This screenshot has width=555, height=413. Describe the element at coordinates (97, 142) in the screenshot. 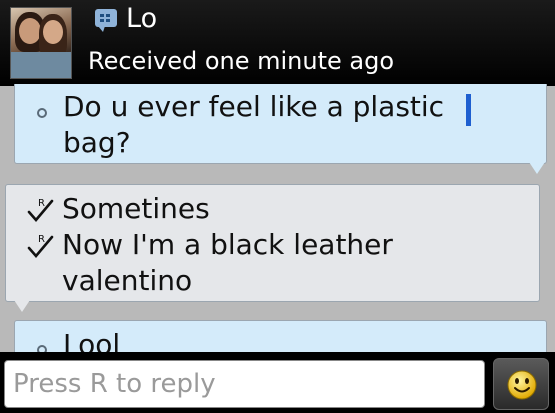

I see `message-text-continued: bag?` at that location.